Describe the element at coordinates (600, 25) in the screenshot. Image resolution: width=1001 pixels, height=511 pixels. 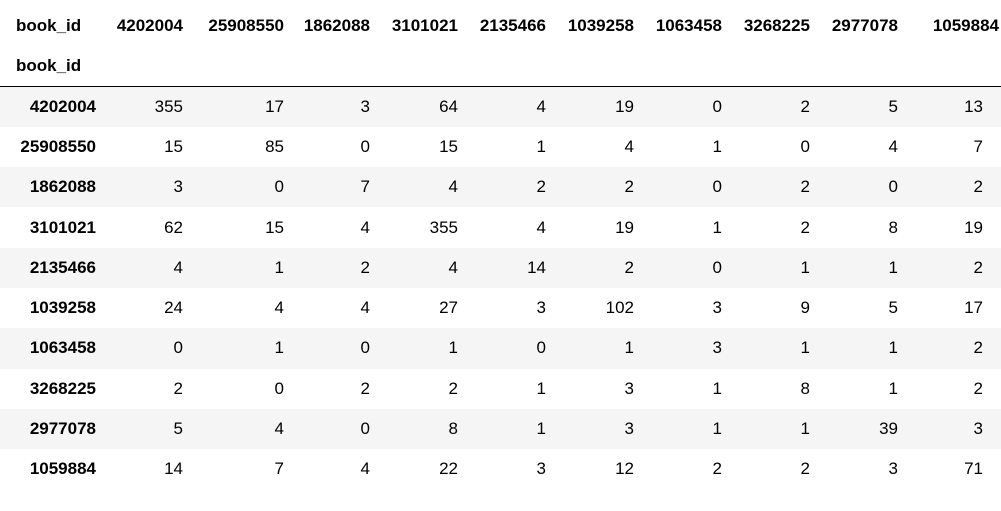
I see `column-header: 1039258` at that location.